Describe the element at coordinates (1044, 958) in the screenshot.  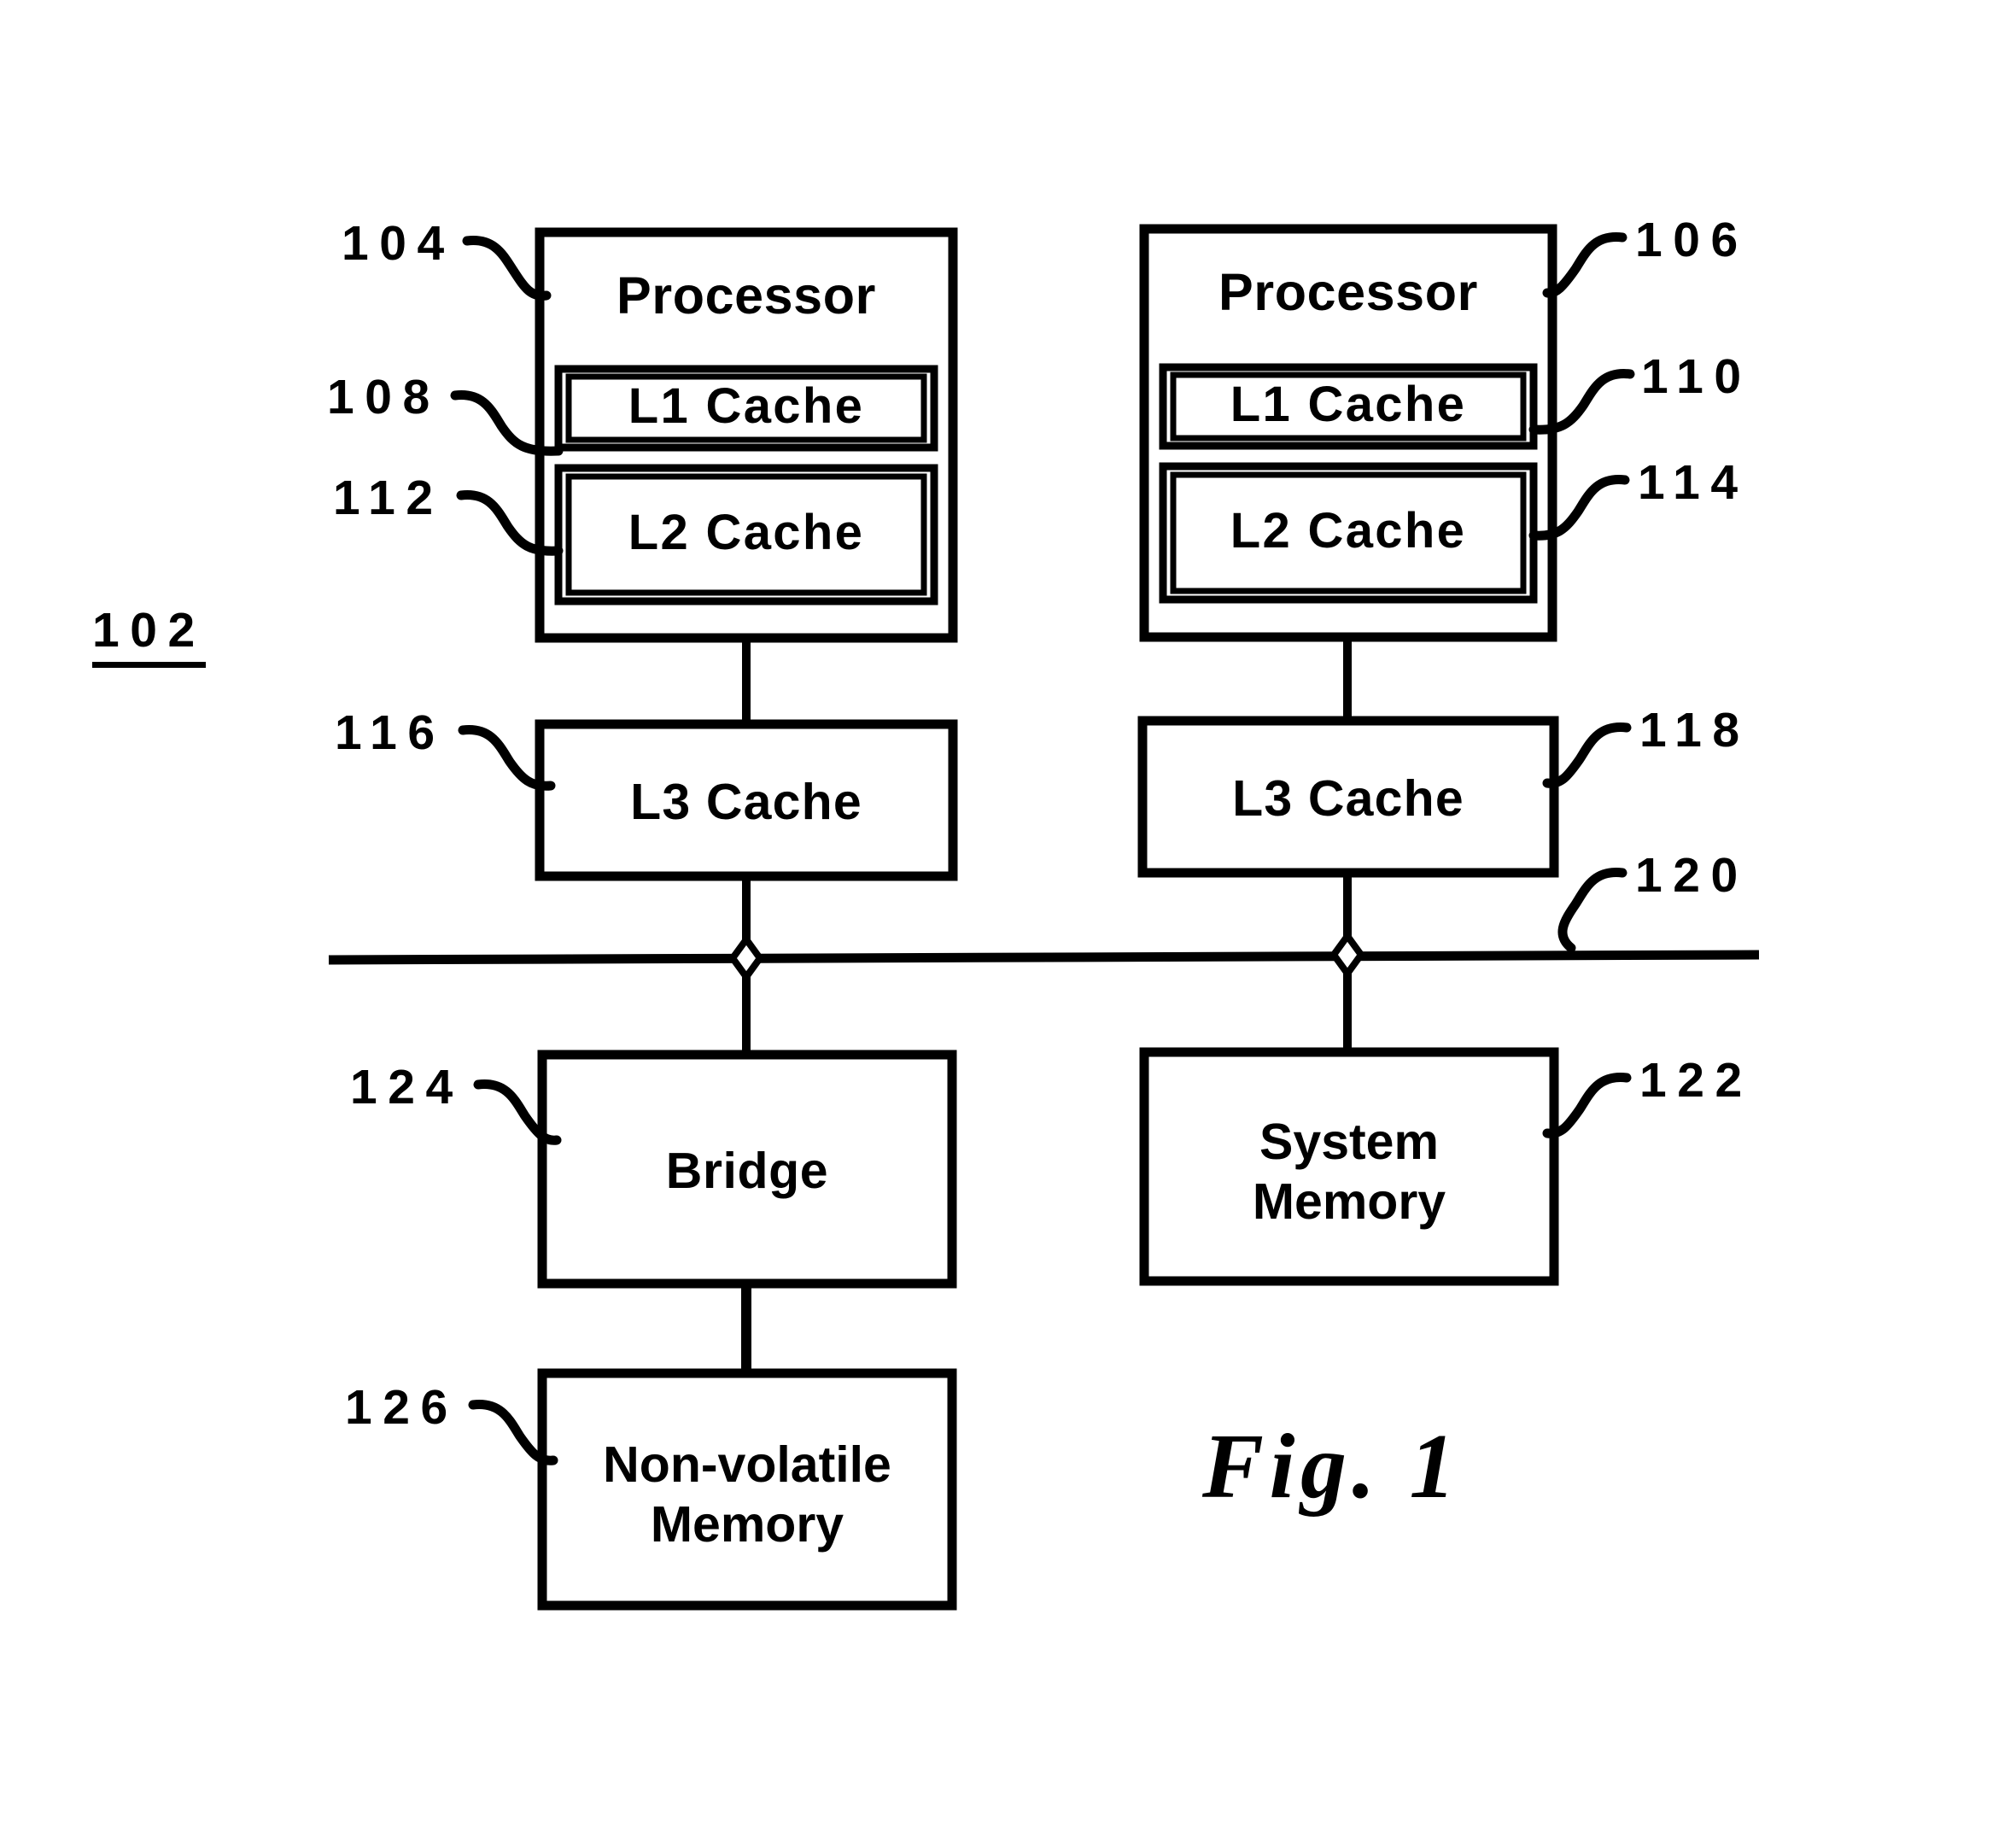
I see `system-bus-line` at that location.